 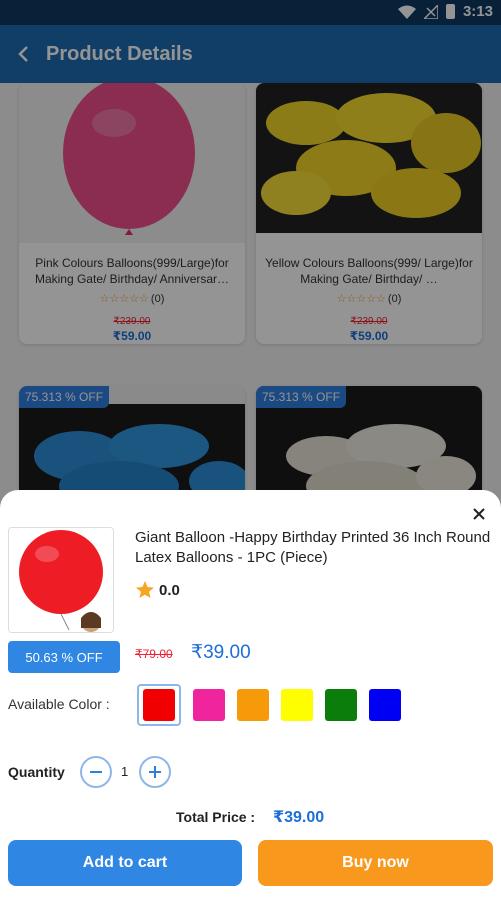 What do you see at coordinates (297, 705) in the screenshot?
I see `color-swatch-yellow` at bounding box center [297, 705].